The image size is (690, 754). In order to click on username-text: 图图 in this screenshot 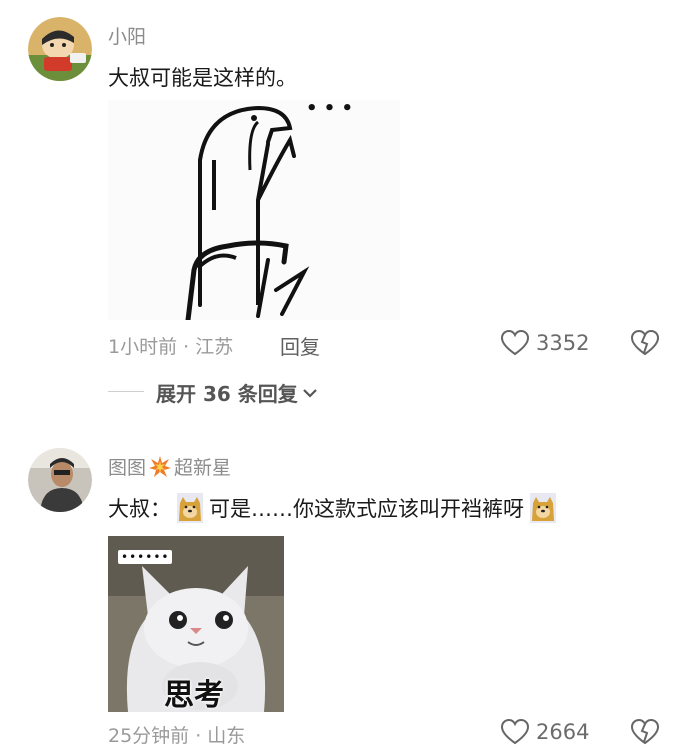, I will do `click(127, 468)`.